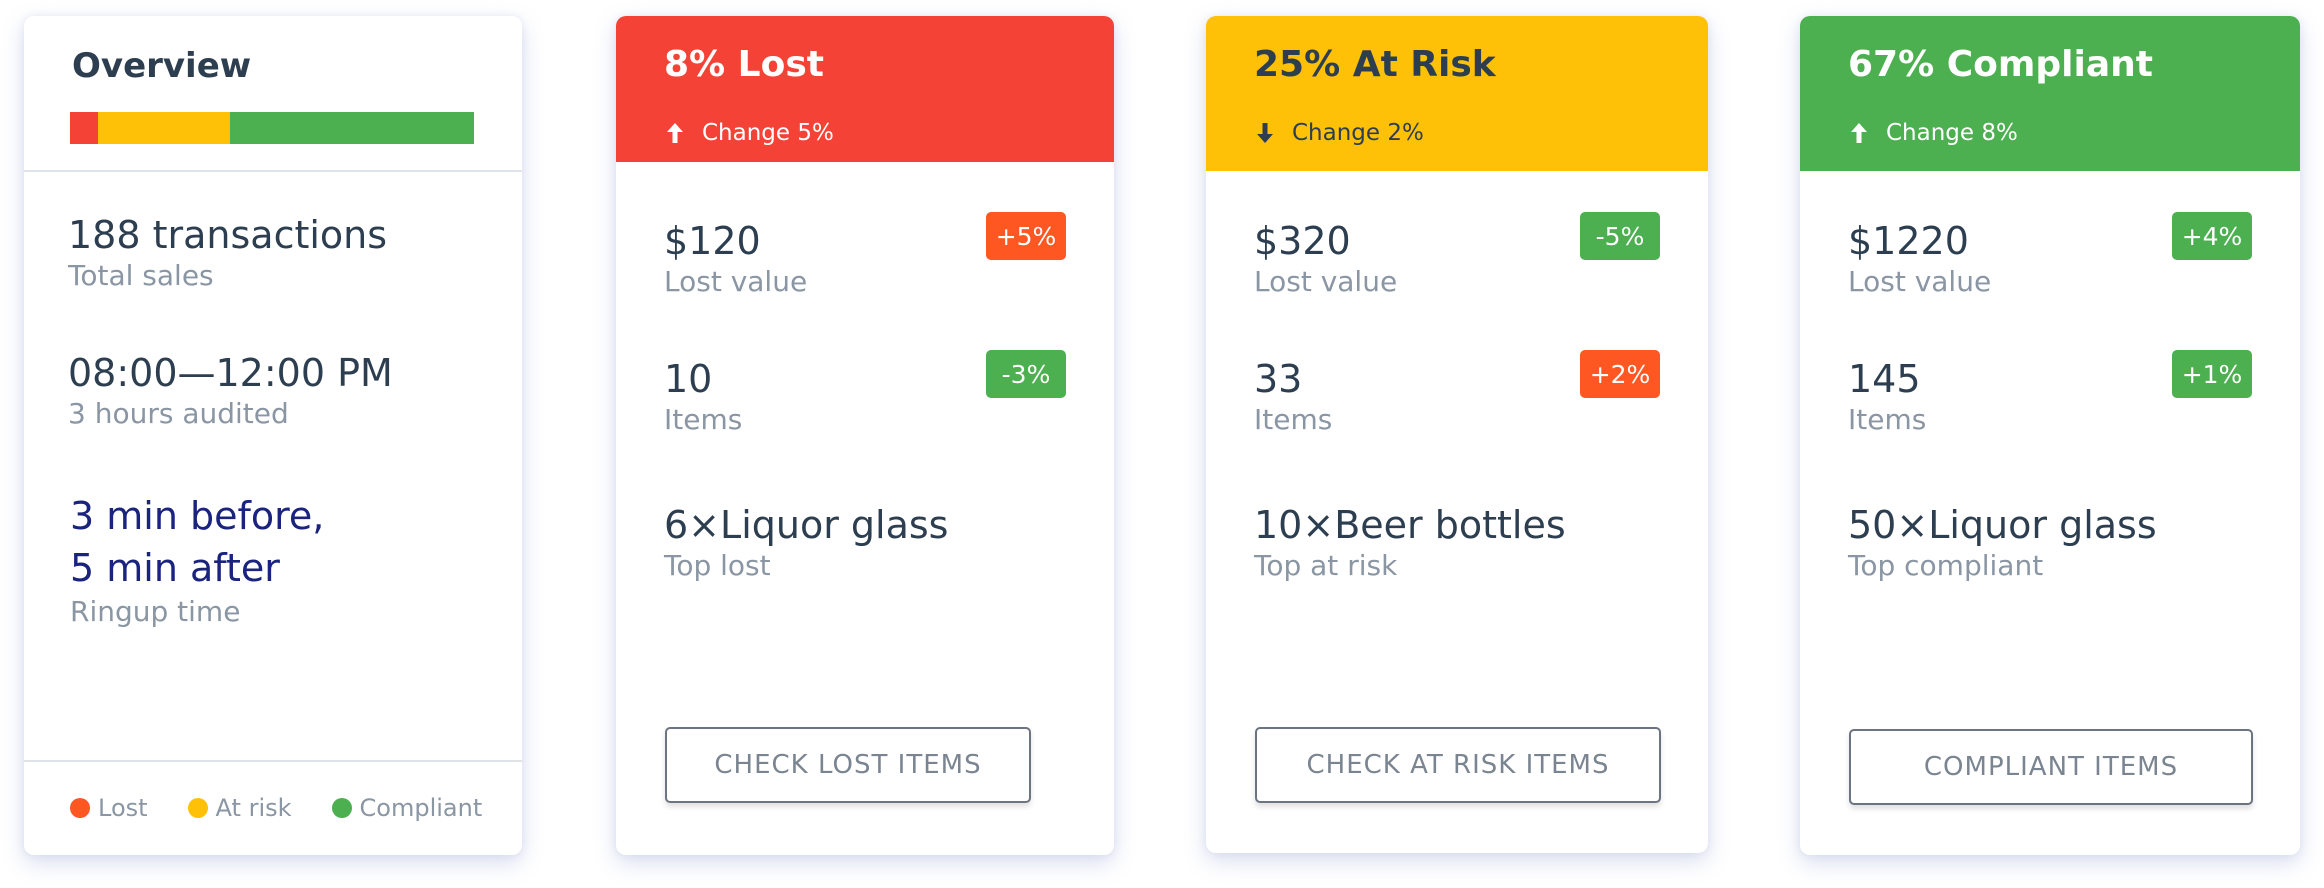 This screenshot has width=2324, height=888. I want to click on legend-label: Compliant, so click(421, 808).